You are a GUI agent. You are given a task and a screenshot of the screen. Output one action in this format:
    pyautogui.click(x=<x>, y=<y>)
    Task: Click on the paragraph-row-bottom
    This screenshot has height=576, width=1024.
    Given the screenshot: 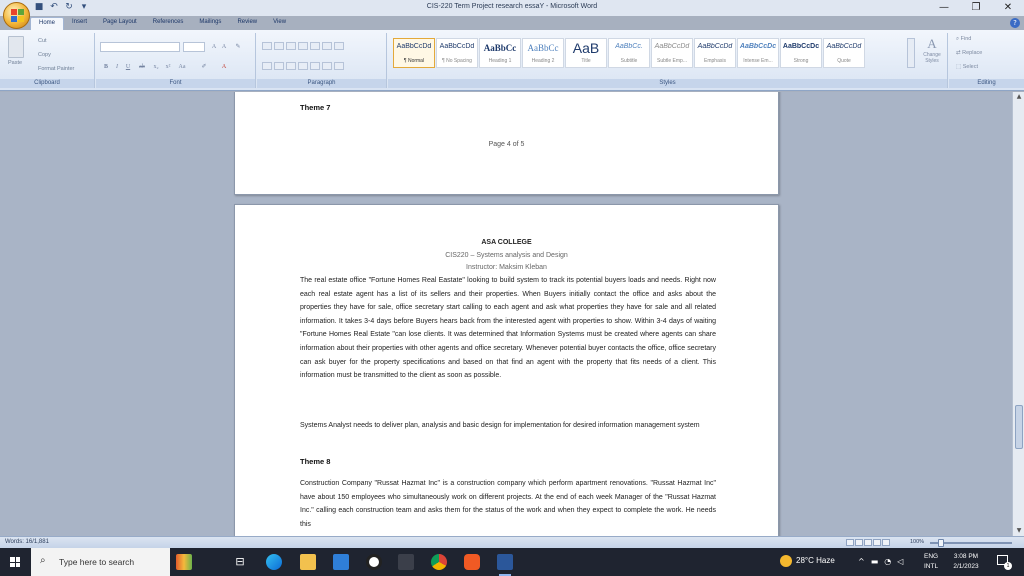 What is the action you would take?
    pyautogui.click(x=303, y=66)
    